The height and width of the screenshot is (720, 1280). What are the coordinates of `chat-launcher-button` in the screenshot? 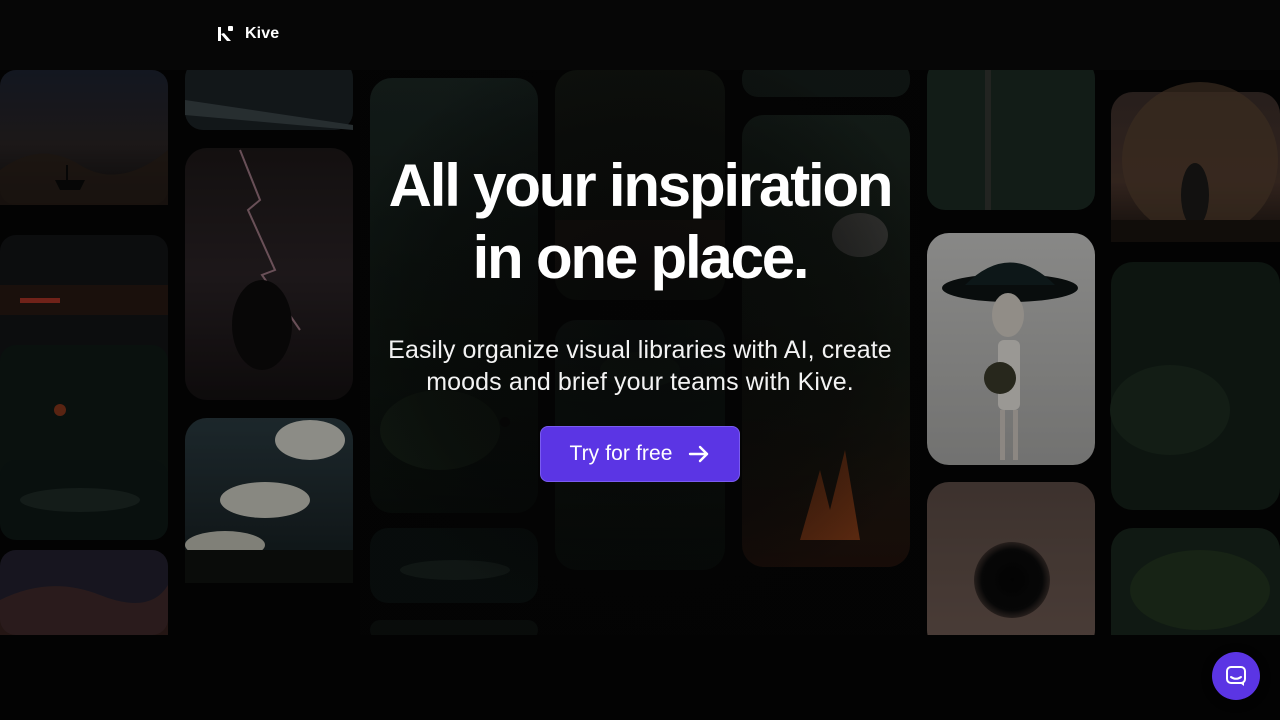 It's located at (1236, 676).